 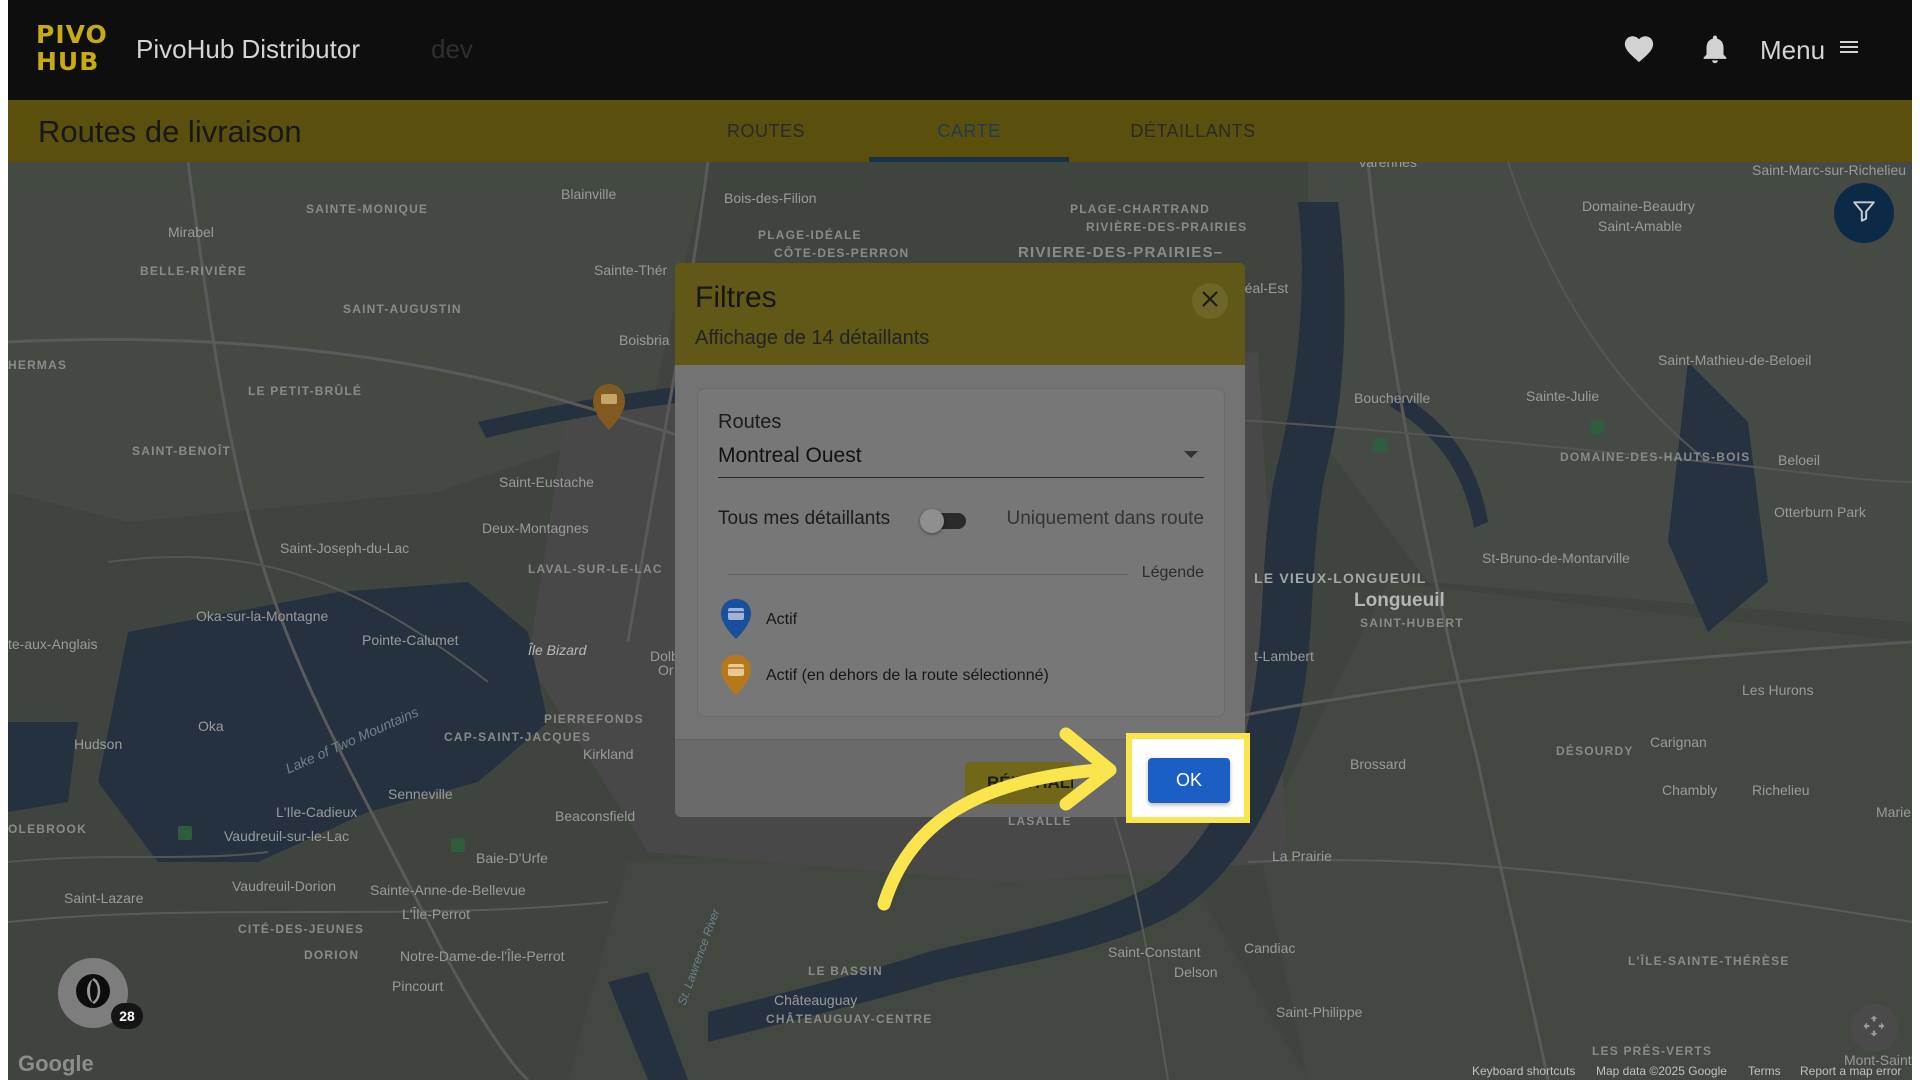 What do you see at coordinates (301, 929) in the screenshot?
I see `map-label: CITÉ-DES-JEUNES` at bounding box center [301, 929].